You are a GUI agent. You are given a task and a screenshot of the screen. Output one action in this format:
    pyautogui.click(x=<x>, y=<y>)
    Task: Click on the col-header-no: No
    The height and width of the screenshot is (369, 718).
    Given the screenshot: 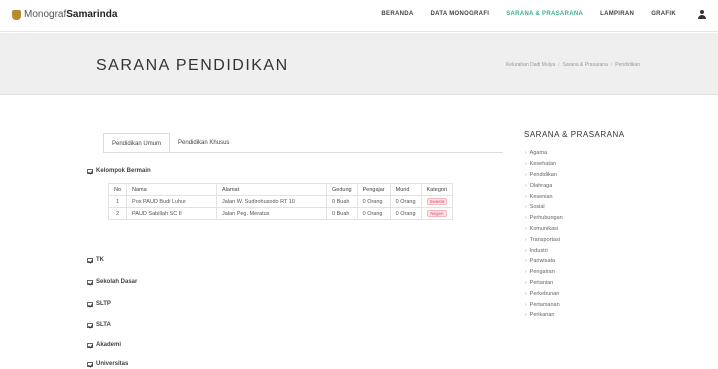 What is the action you would take?
    pyautogui.click(x=117, y=189)
    